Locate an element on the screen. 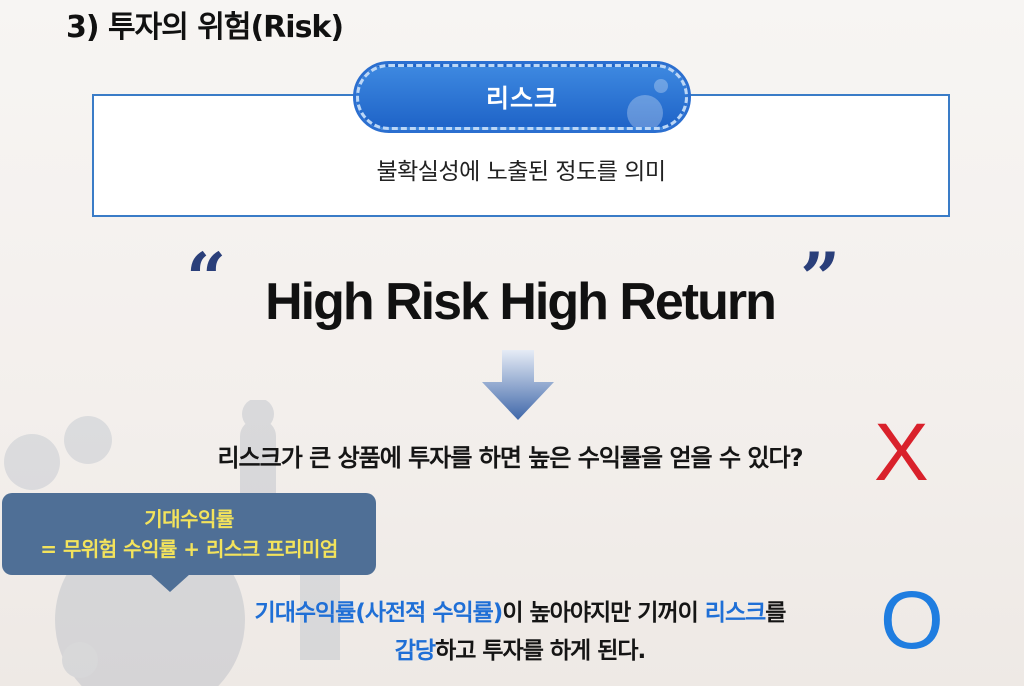 This screenshot has height=686, width=1024. answer-segment: 를 is located at coordinates (775, 613).